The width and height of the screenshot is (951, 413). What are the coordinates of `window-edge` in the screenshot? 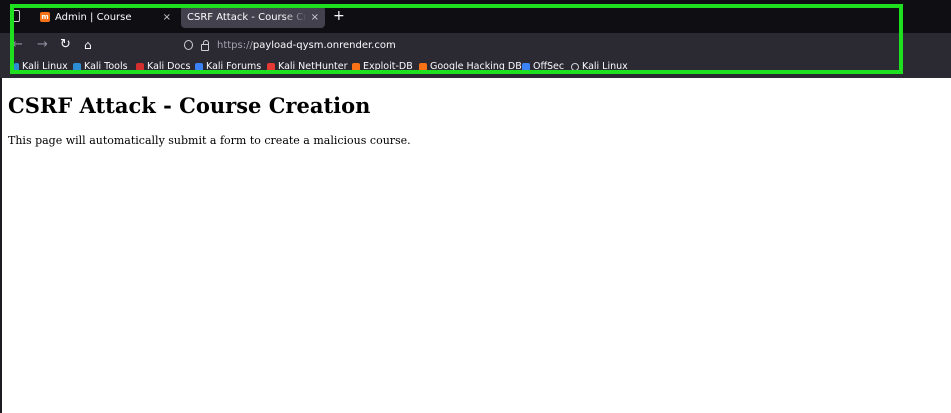 It's located at (1, 245).